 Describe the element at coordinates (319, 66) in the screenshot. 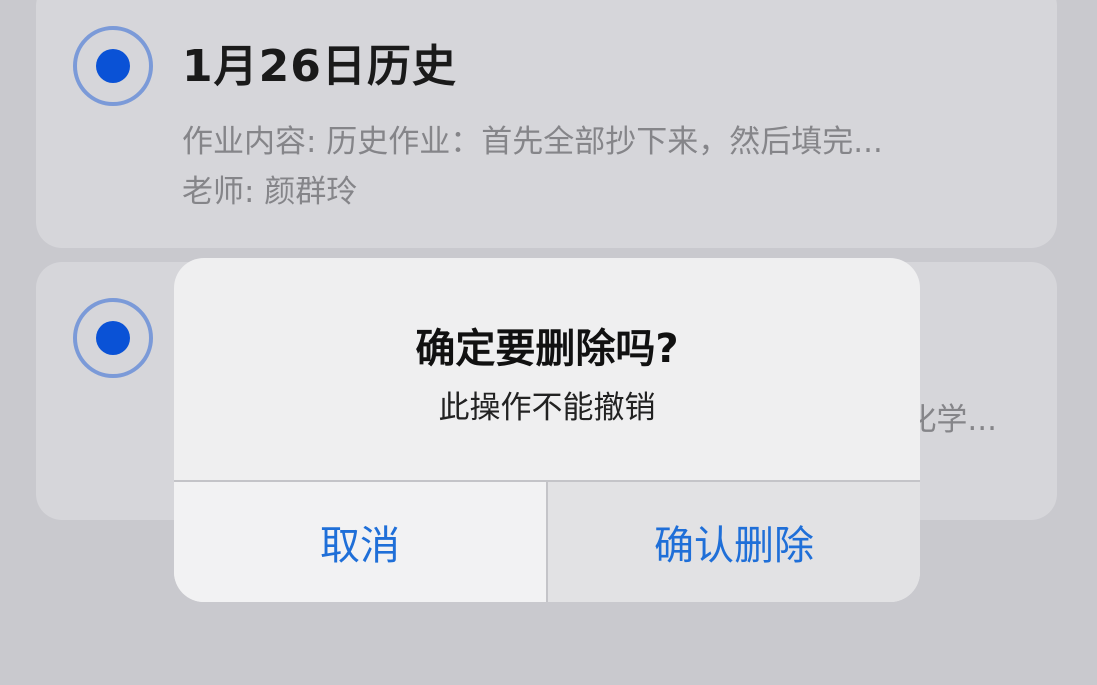

I see `homework-title: 1月26日历史` at that location.